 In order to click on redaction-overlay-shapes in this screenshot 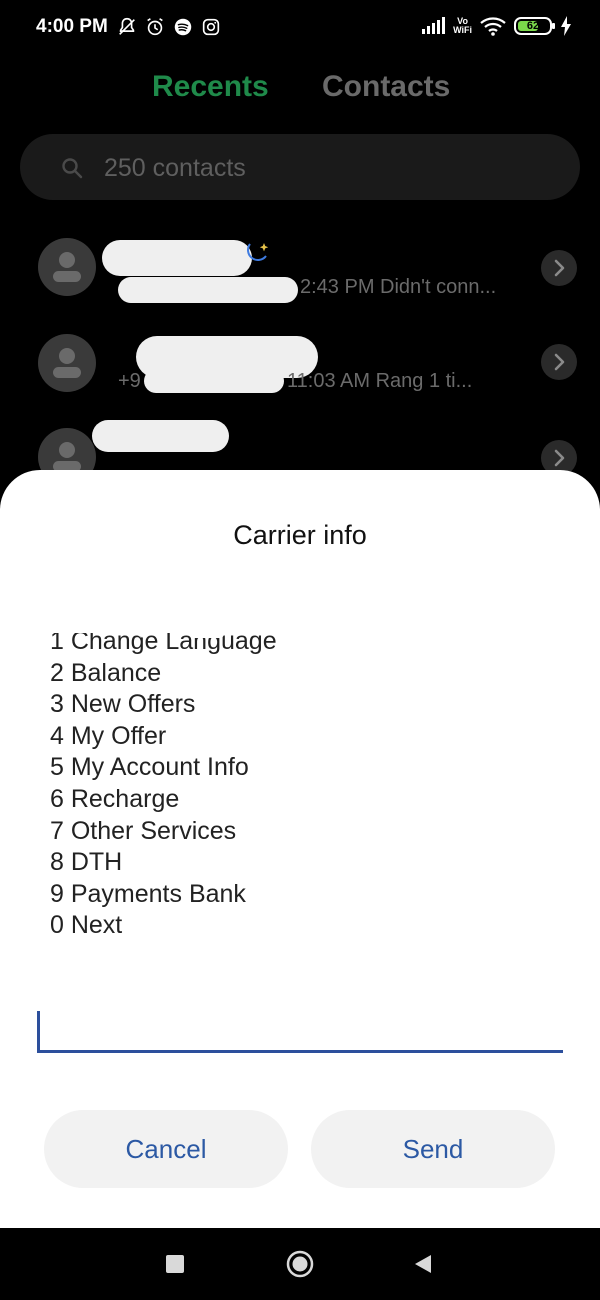, I will do `click(172, 623)`.